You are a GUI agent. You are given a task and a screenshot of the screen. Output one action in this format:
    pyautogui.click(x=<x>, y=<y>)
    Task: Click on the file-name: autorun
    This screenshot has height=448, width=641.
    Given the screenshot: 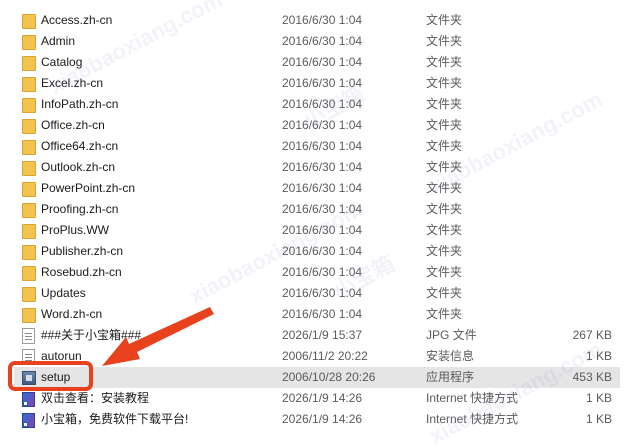 What is the action you would take?
    pyautogui.click(x=61, y=356)
    